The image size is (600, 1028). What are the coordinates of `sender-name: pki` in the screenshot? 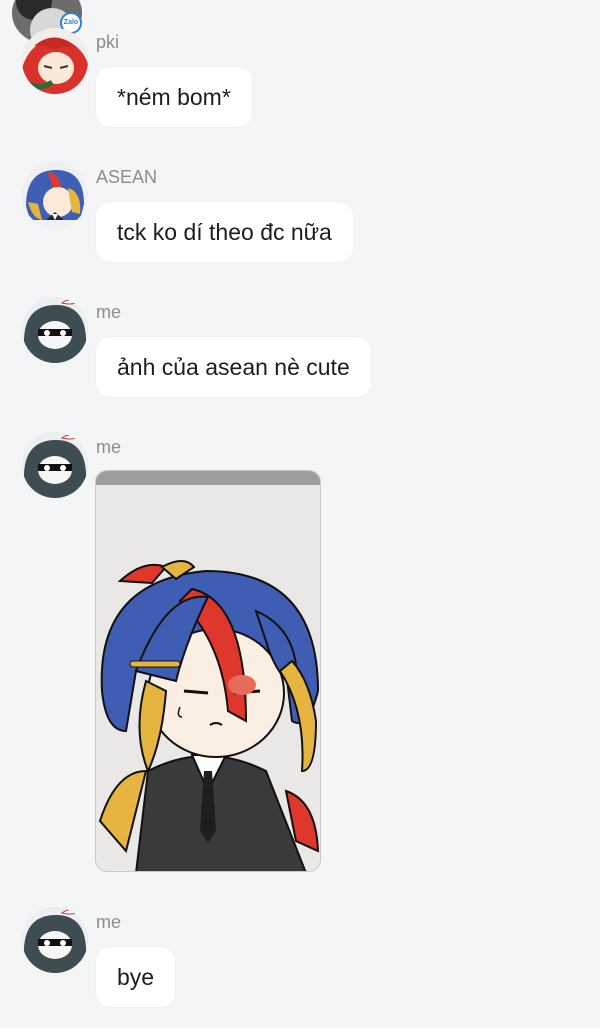 It's located at (108, 42).